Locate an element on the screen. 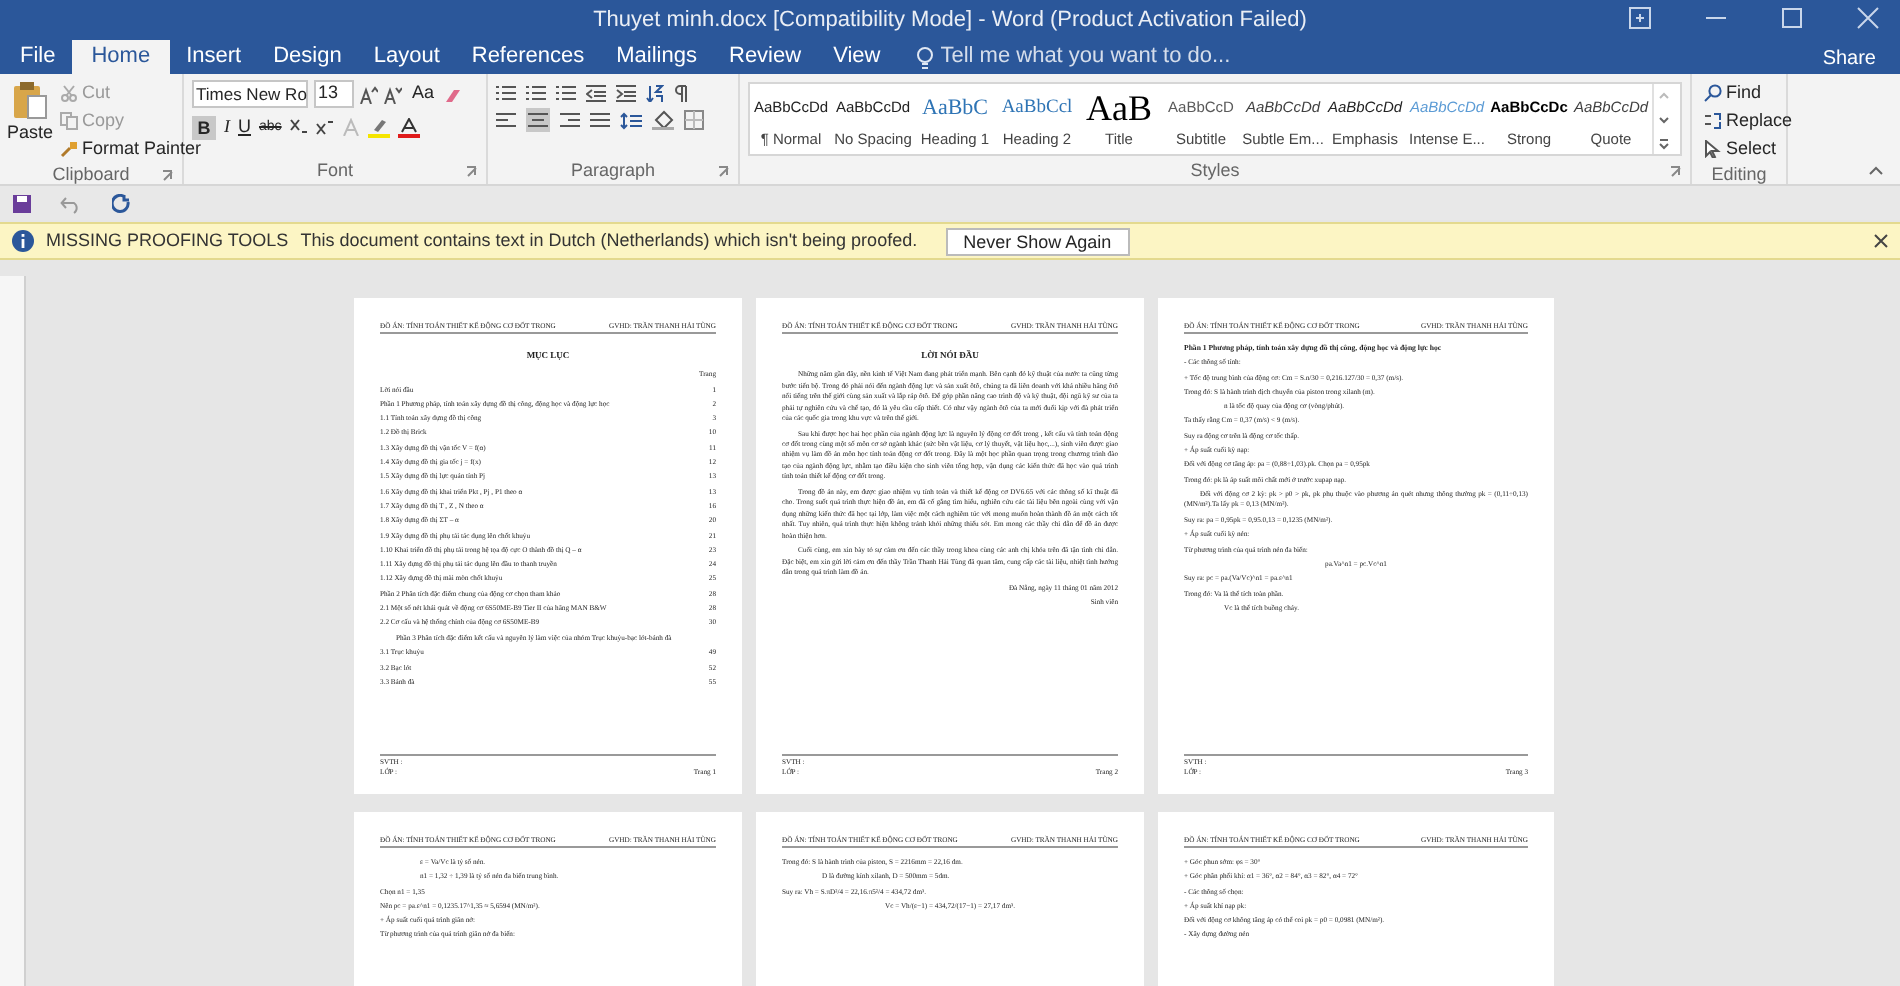  change-case-button: Aa is located at coordinates (423, 94).